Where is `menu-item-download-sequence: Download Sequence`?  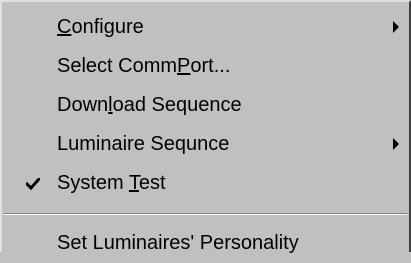 menu-item-download-sequence: Download Sequence is located at coordinates (205, 105).